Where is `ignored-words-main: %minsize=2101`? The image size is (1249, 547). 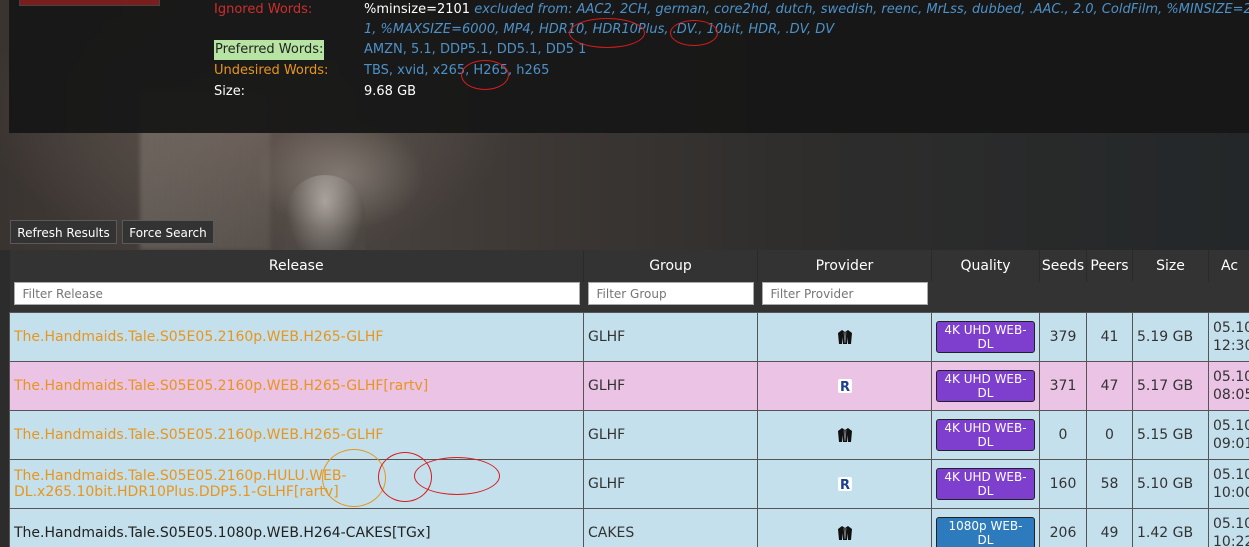
ignored-words-main: %minsize=2101 is located at coordinates (417, 9).